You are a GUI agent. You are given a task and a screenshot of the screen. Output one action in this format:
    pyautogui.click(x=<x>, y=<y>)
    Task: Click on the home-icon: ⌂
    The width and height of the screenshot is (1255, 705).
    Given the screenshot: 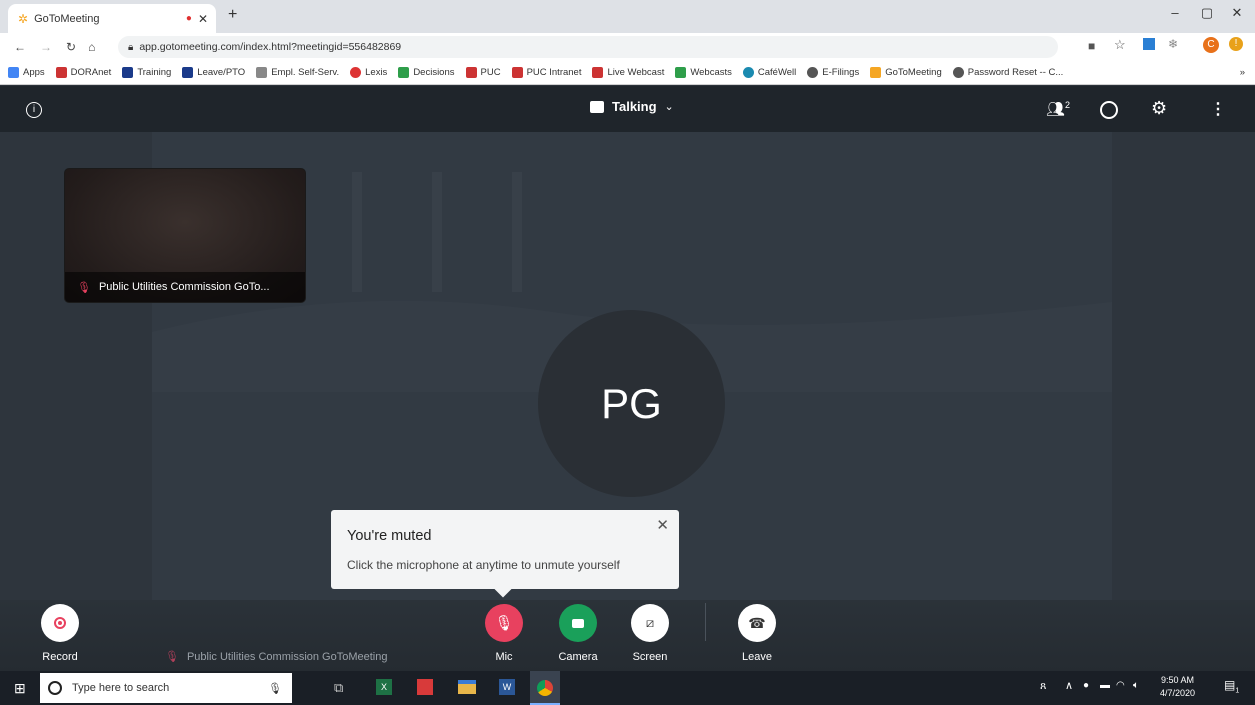 What is the action you would take?
    pyautogui.click(x=91, y=47)
    